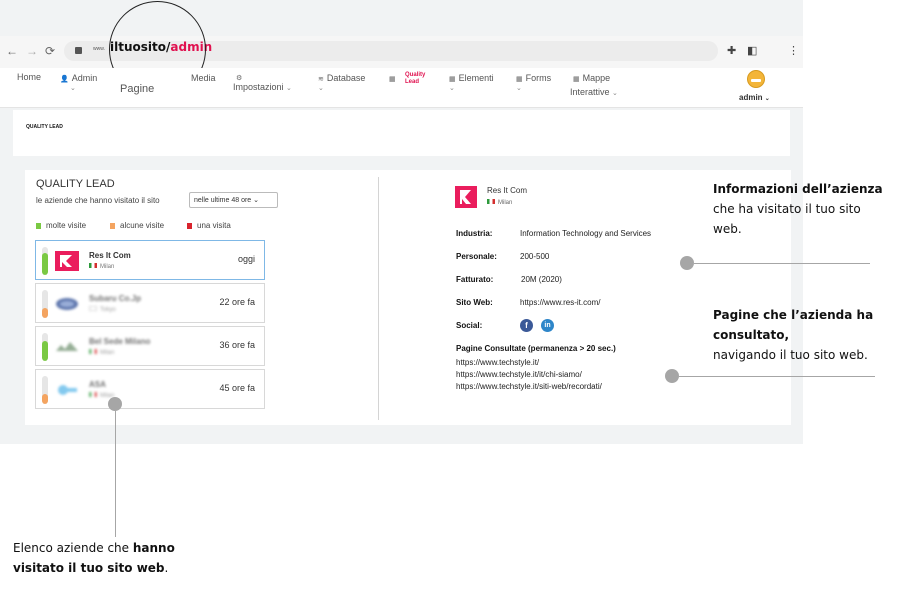 This screenshot has height=601, width=899. I want to click on company-name: Res It Com, so click(110, 255).